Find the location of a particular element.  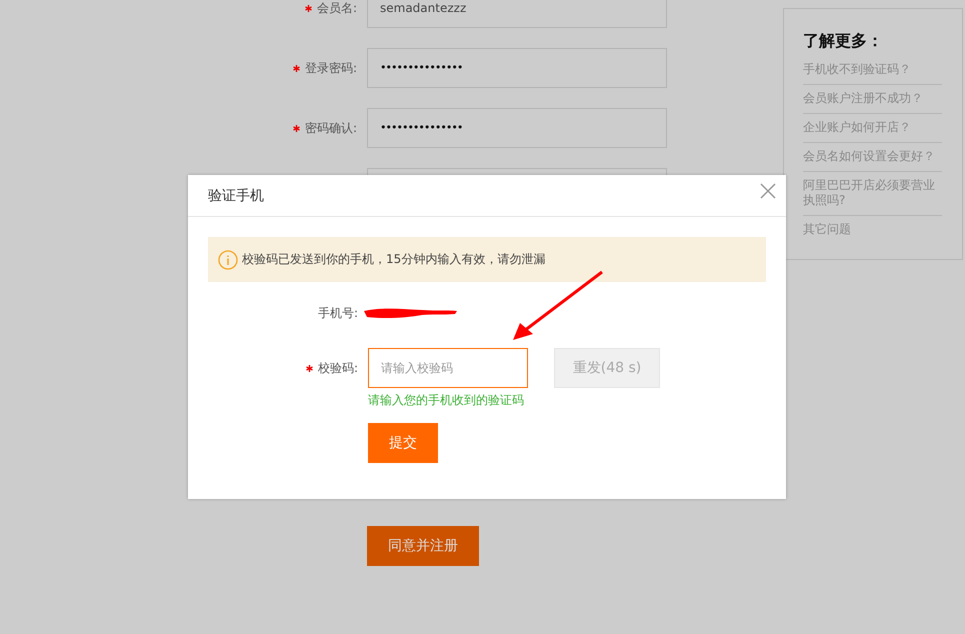

field-label: 校验码: is located at coordinates (338, 368).